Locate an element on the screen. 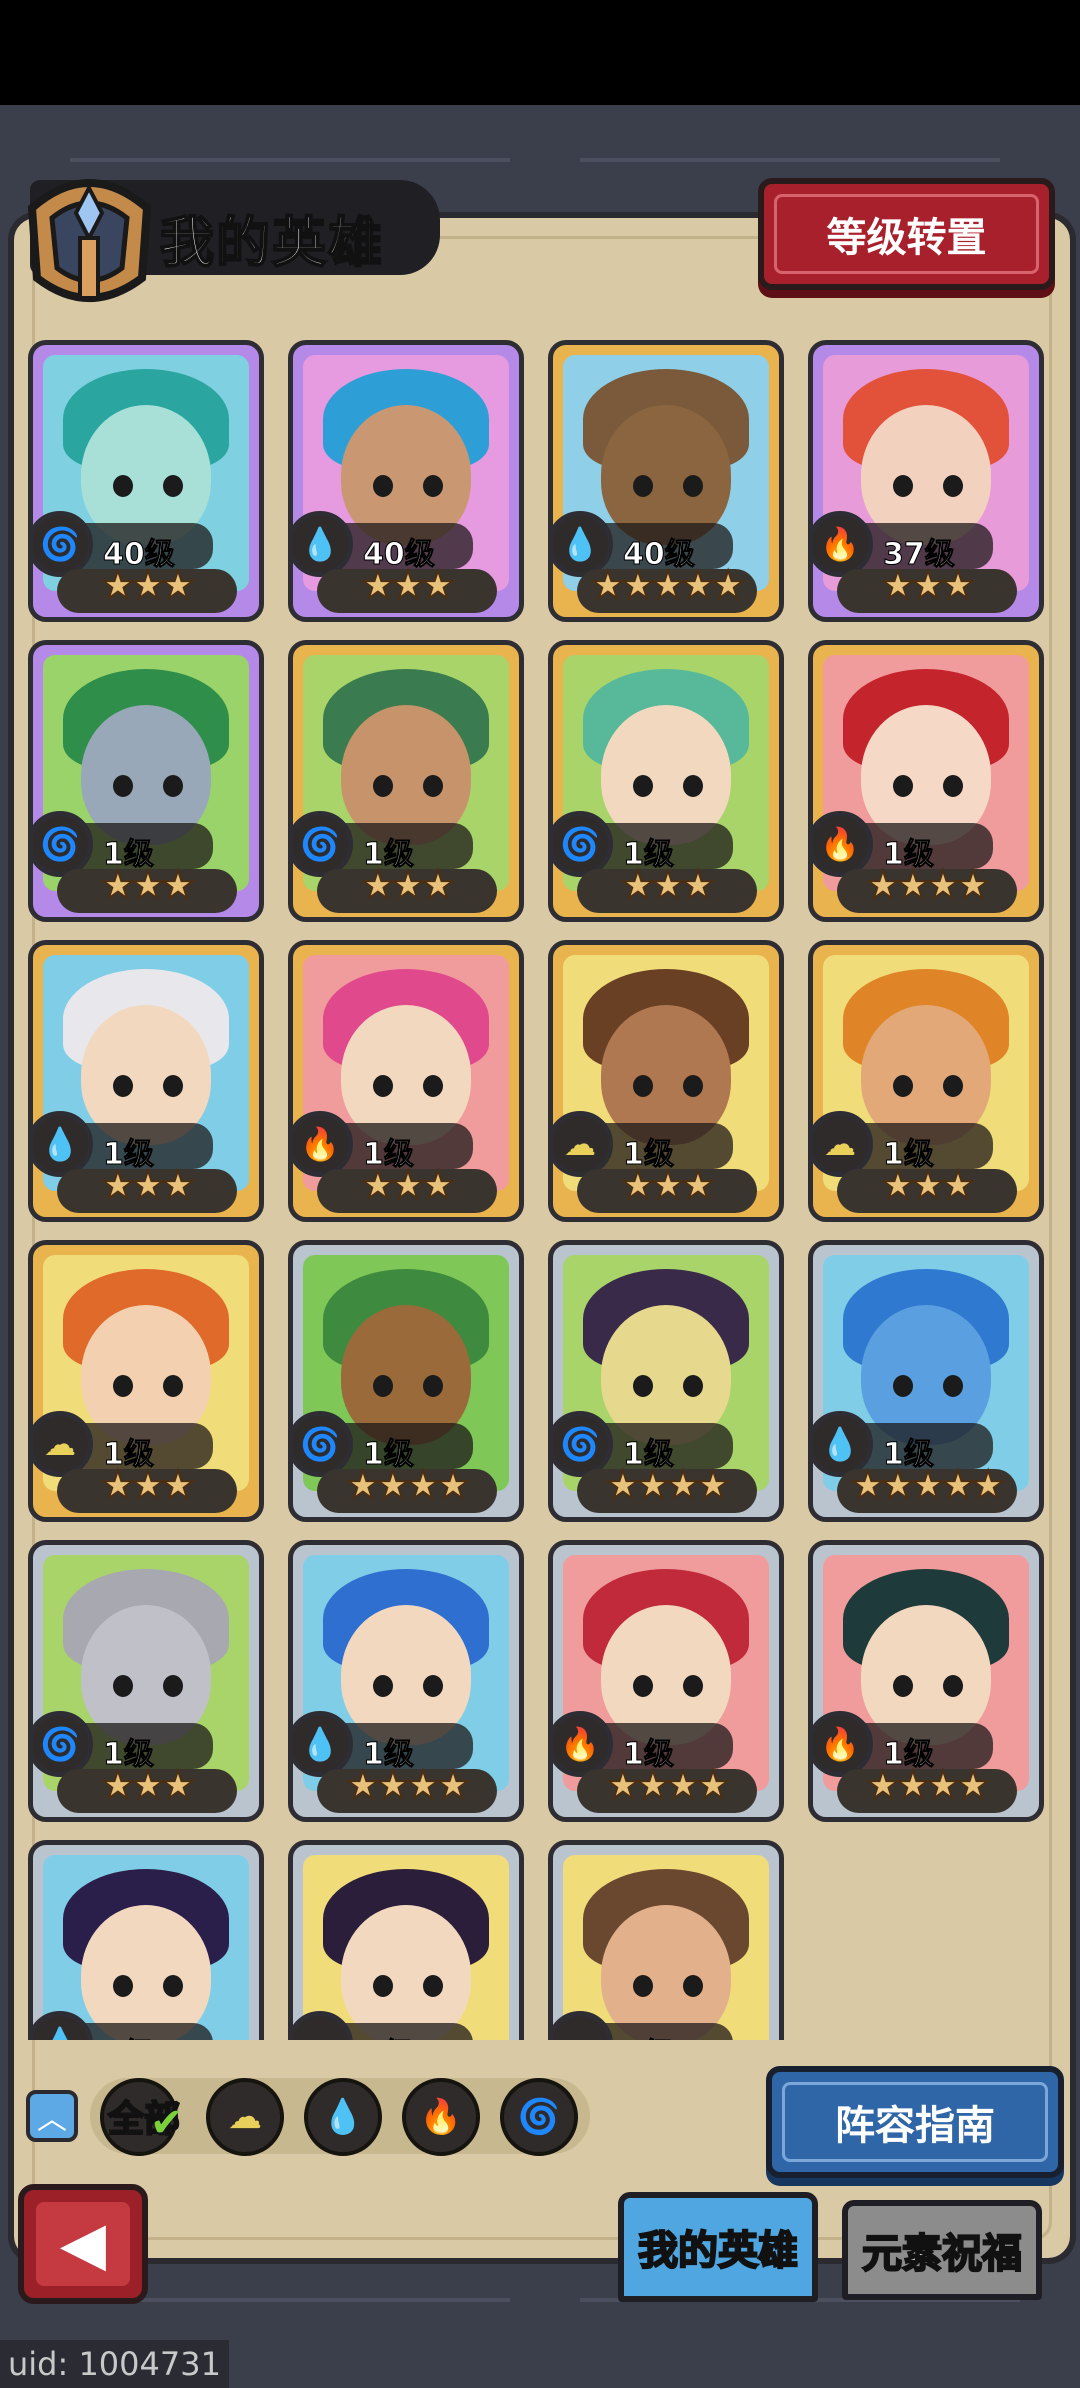  level-transfer-button: 等级转置 is located at coordinates (906, 234).